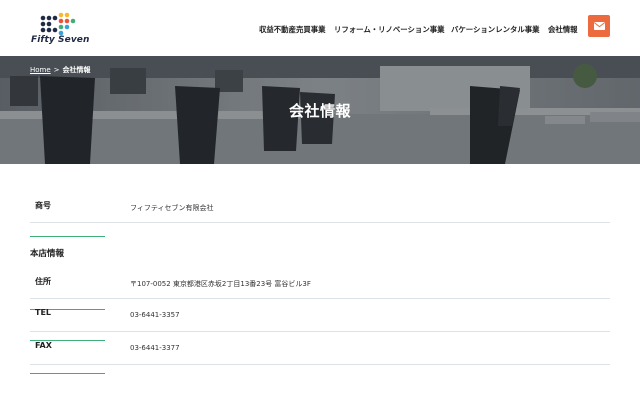 Image resolution: width=640 pixels, height=400 pixels. I want to click on logo-mark-icon, so click(58, 24).